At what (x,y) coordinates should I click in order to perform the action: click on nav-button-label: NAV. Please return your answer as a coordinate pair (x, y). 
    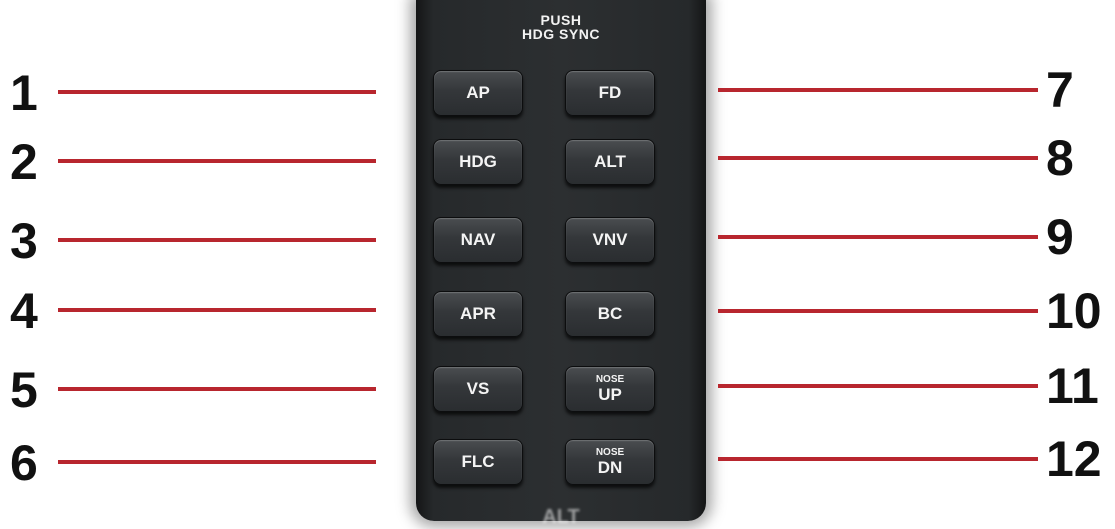
    Looking at the image, I should click on (478, 239).